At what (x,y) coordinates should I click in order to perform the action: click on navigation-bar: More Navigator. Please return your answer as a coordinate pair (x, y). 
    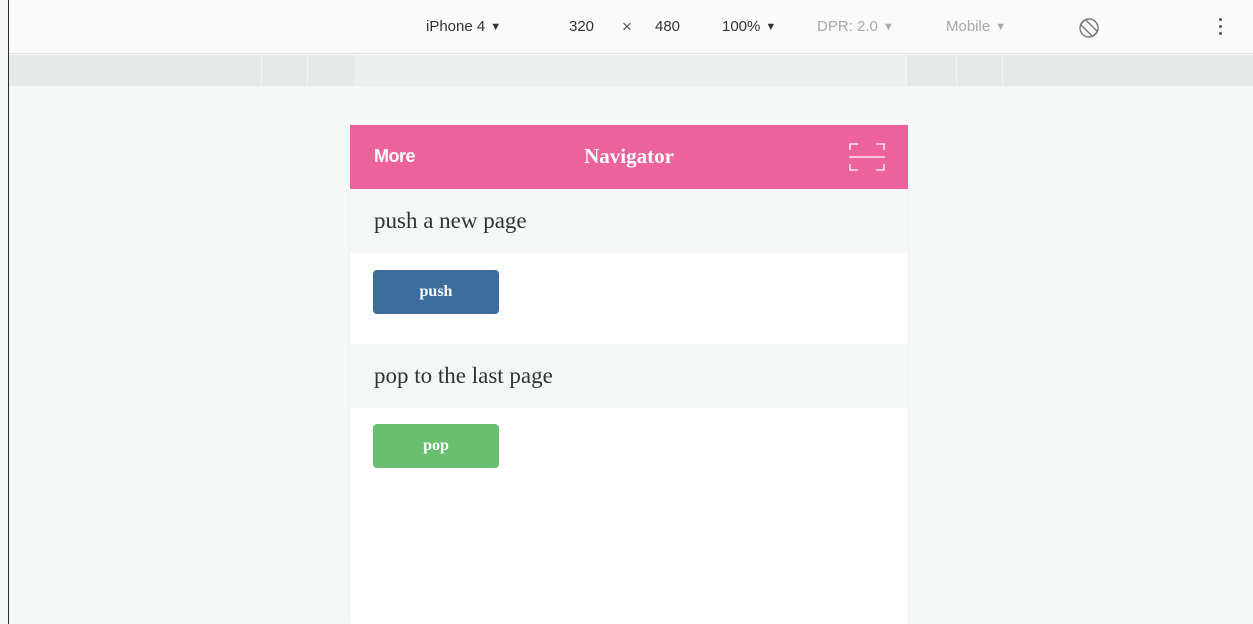
    Looking at the image, I should click on (629, 157).